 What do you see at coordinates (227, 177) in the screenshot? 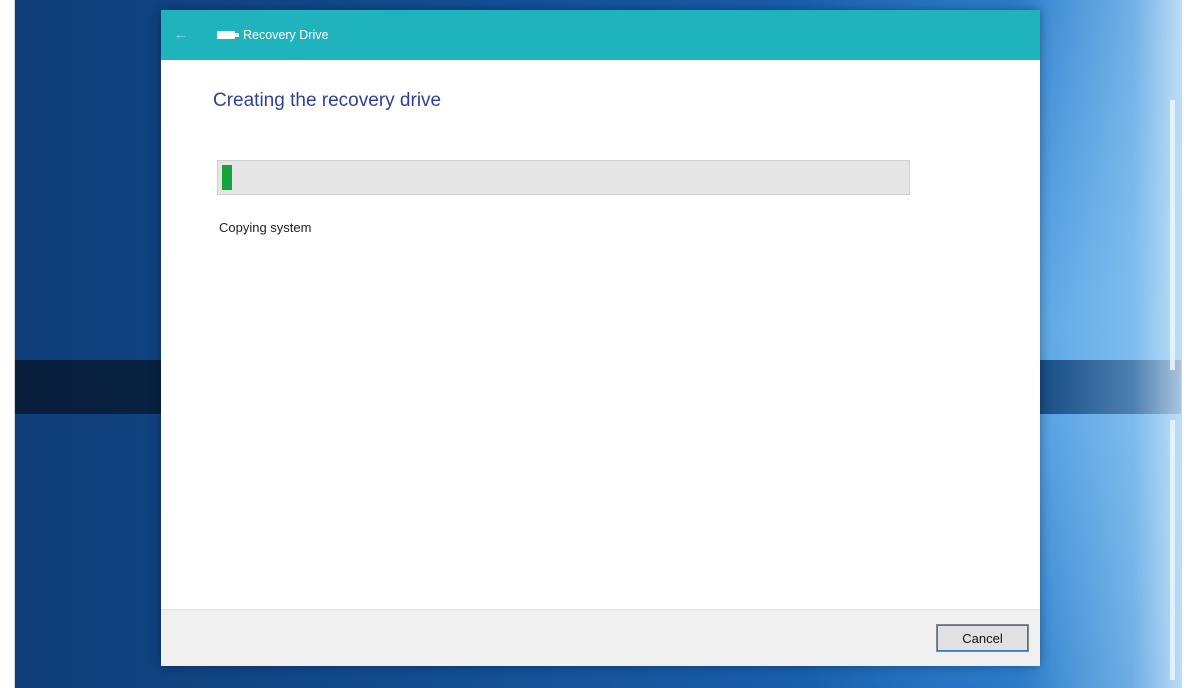
I see `progress-bar-fill` at bounding box center [227, 177].